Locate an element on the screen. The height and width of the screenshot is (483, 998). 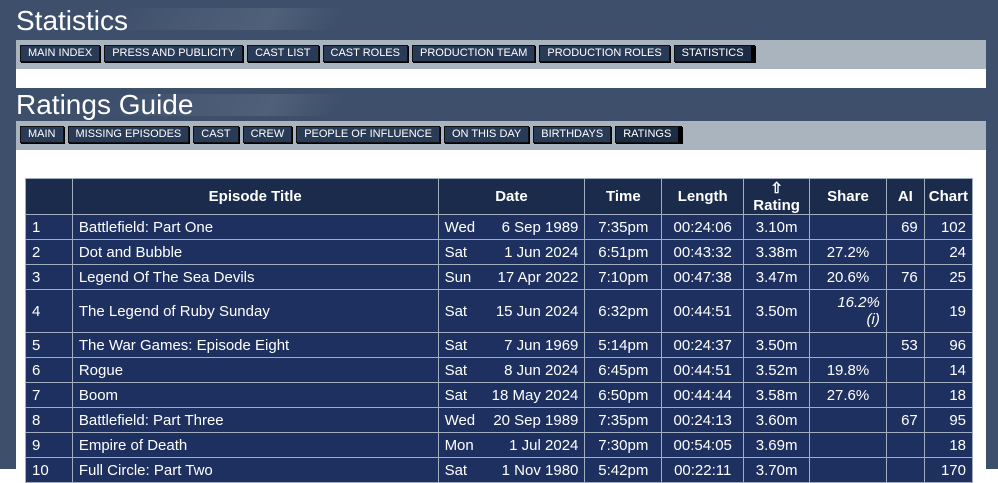
row-chart: 95 is located at coordinates (948, 420).